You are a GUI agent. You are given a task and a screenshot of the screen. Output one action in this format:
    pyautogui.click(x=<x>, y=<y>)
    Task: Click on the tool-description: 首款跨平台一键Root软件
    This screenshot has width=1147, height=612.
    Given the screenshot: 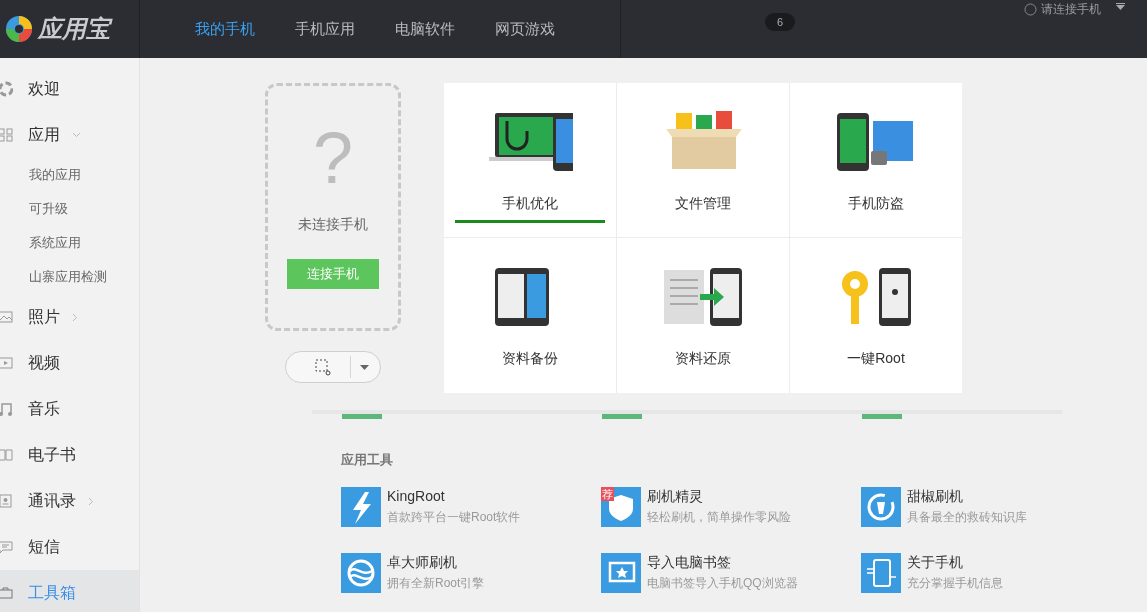 What is the action you would take?
    pyautogui.click(x=454, y=517)
    